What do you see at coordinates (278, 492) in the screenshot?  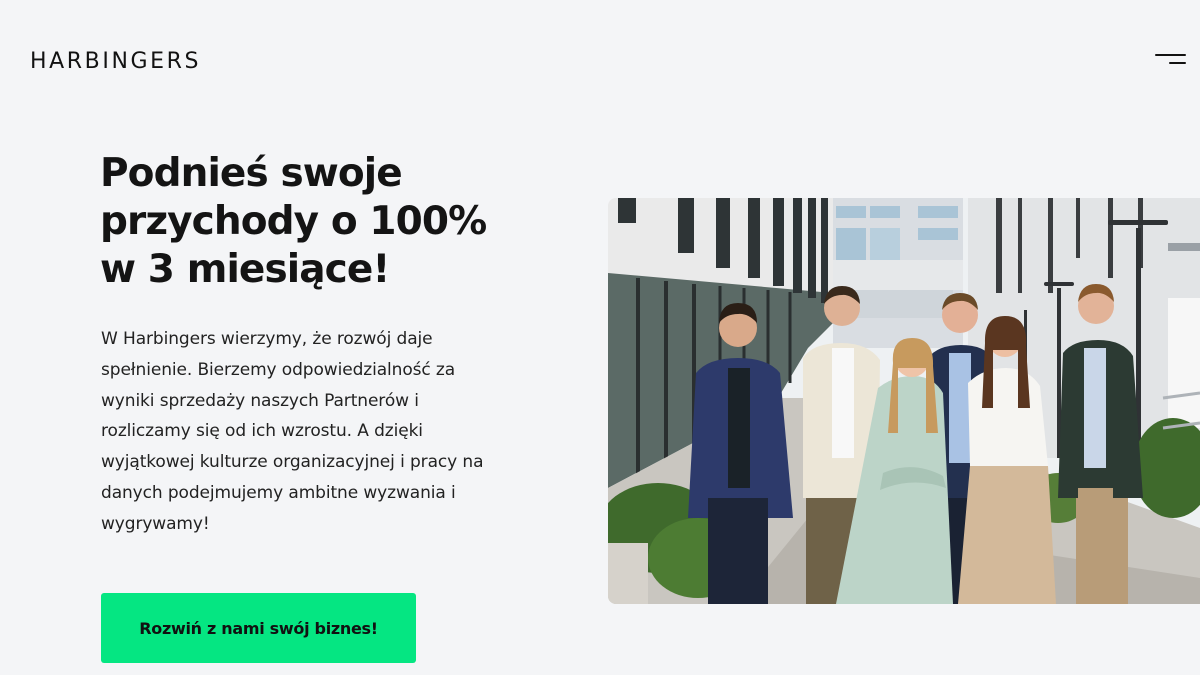 I see `intro-line: danych podejmujemy ambitne wyzwania i` at bounding box center [278, 492].